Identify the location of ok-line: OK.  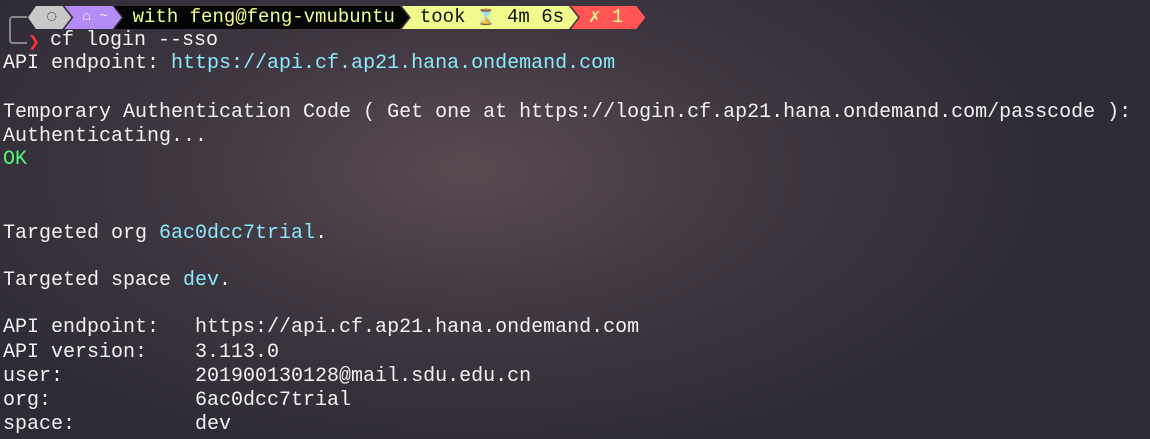
(15, 159).